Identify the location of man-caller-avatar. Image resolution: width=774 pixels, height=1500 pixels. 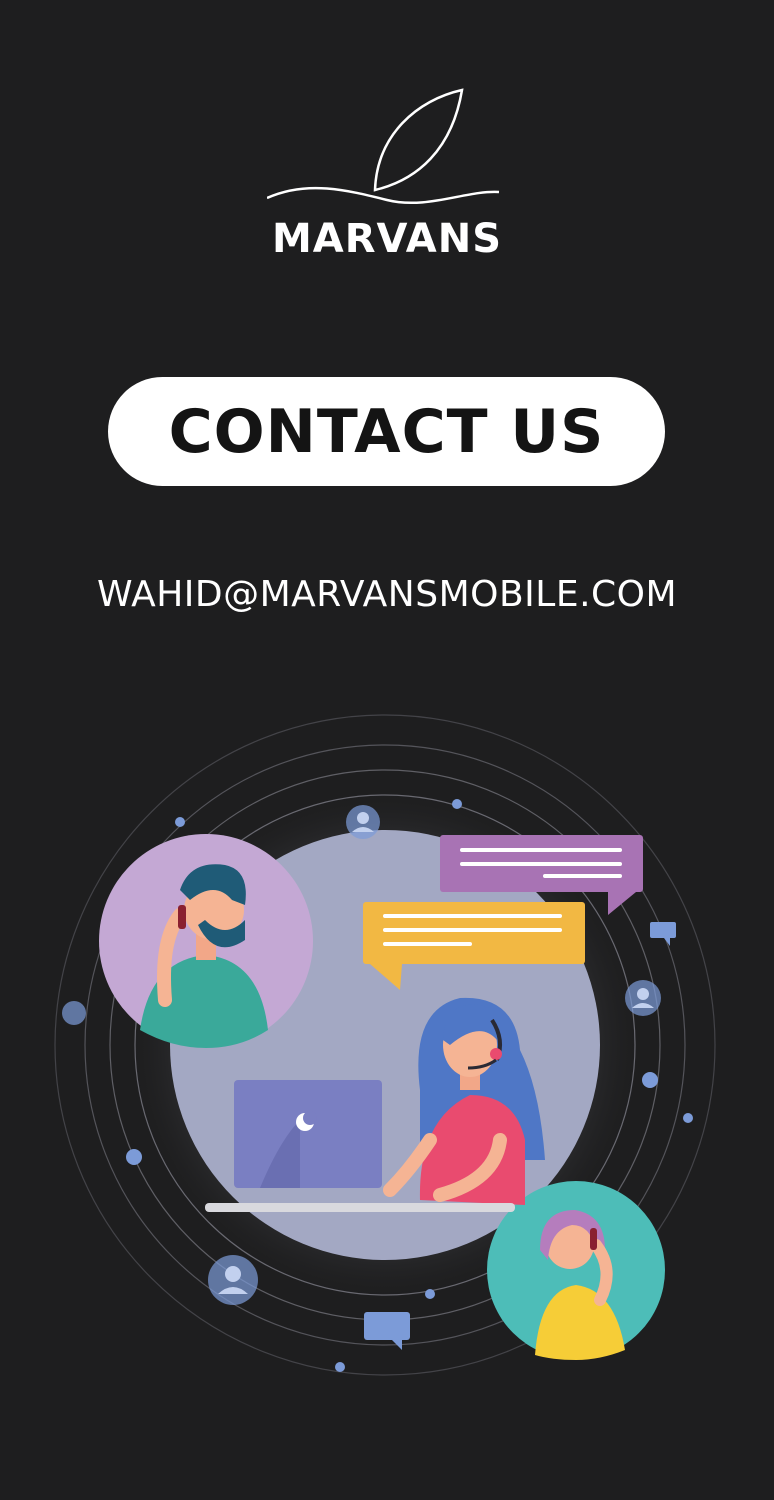
(206, 941).